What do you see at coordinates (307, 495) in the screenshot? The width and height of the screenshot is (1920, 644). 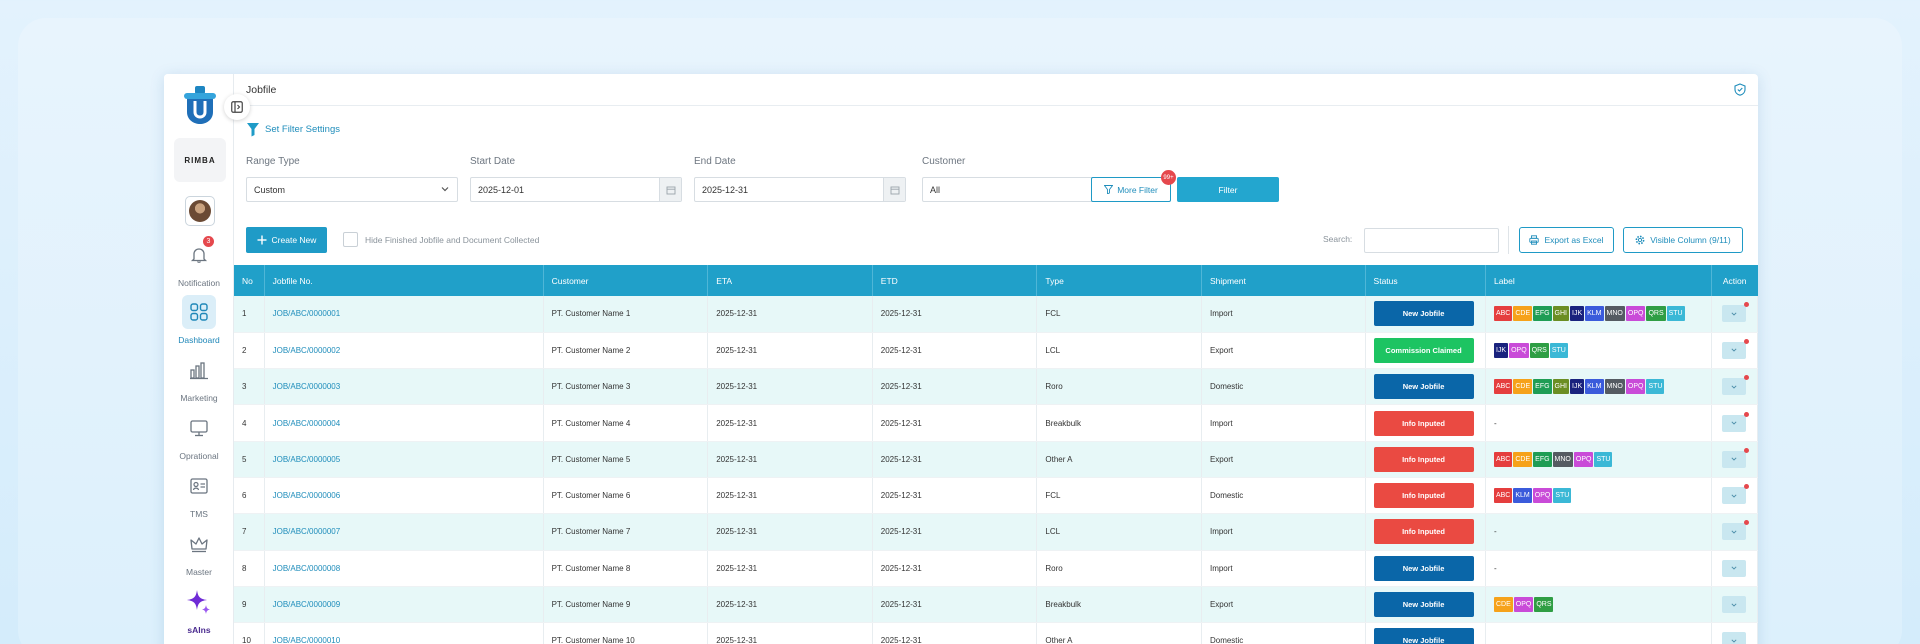 I see `jobfile-link: JOB/ABC/0000006` at bounding box center [307, 495].